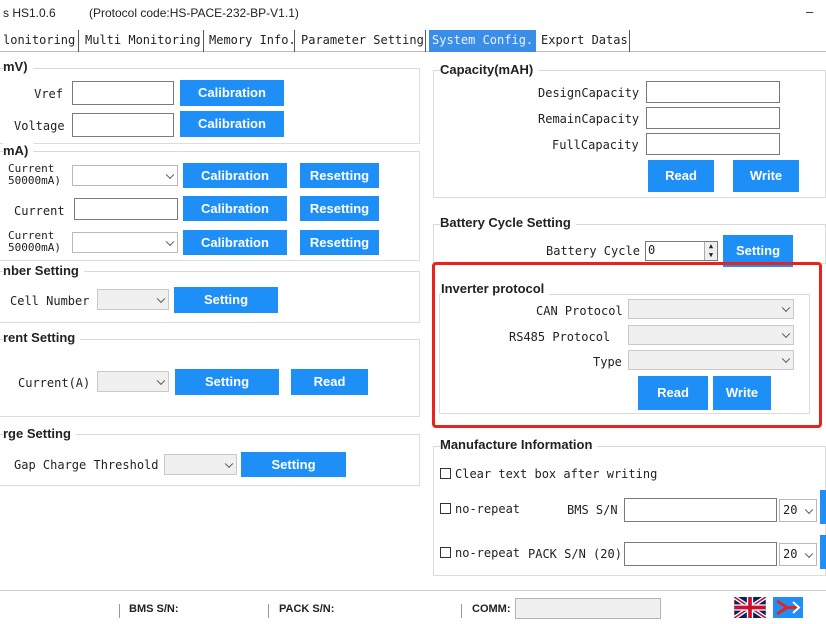 This screenshot has height=624, width=826. I want to click on current-row1-select, so click(125, 175).